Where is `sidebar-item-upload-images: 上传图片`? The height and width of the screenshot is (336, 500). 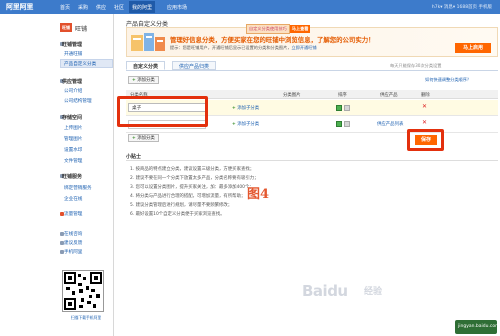 sidebar-item-upload-images: 上传图片 is located at coordinates (73, 128).